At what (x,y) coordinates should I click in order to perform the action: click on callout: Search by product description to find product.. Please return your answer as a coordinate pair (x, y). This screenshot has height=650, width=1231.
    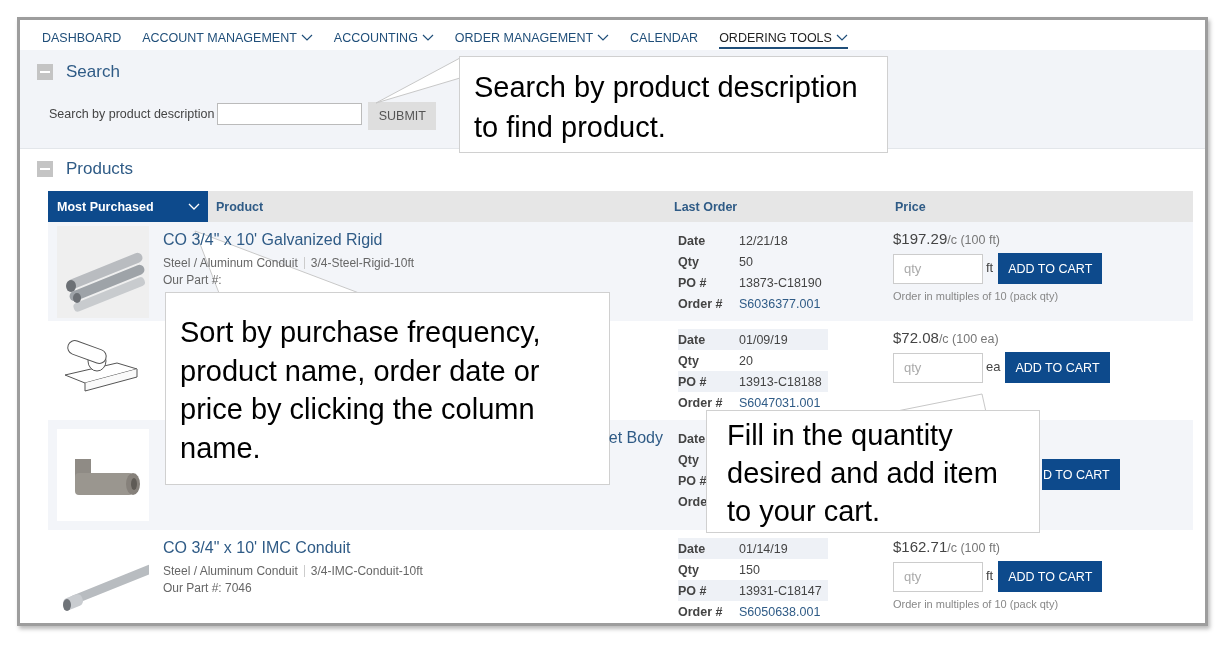
    Looking at the image, I should click on (673, 104).